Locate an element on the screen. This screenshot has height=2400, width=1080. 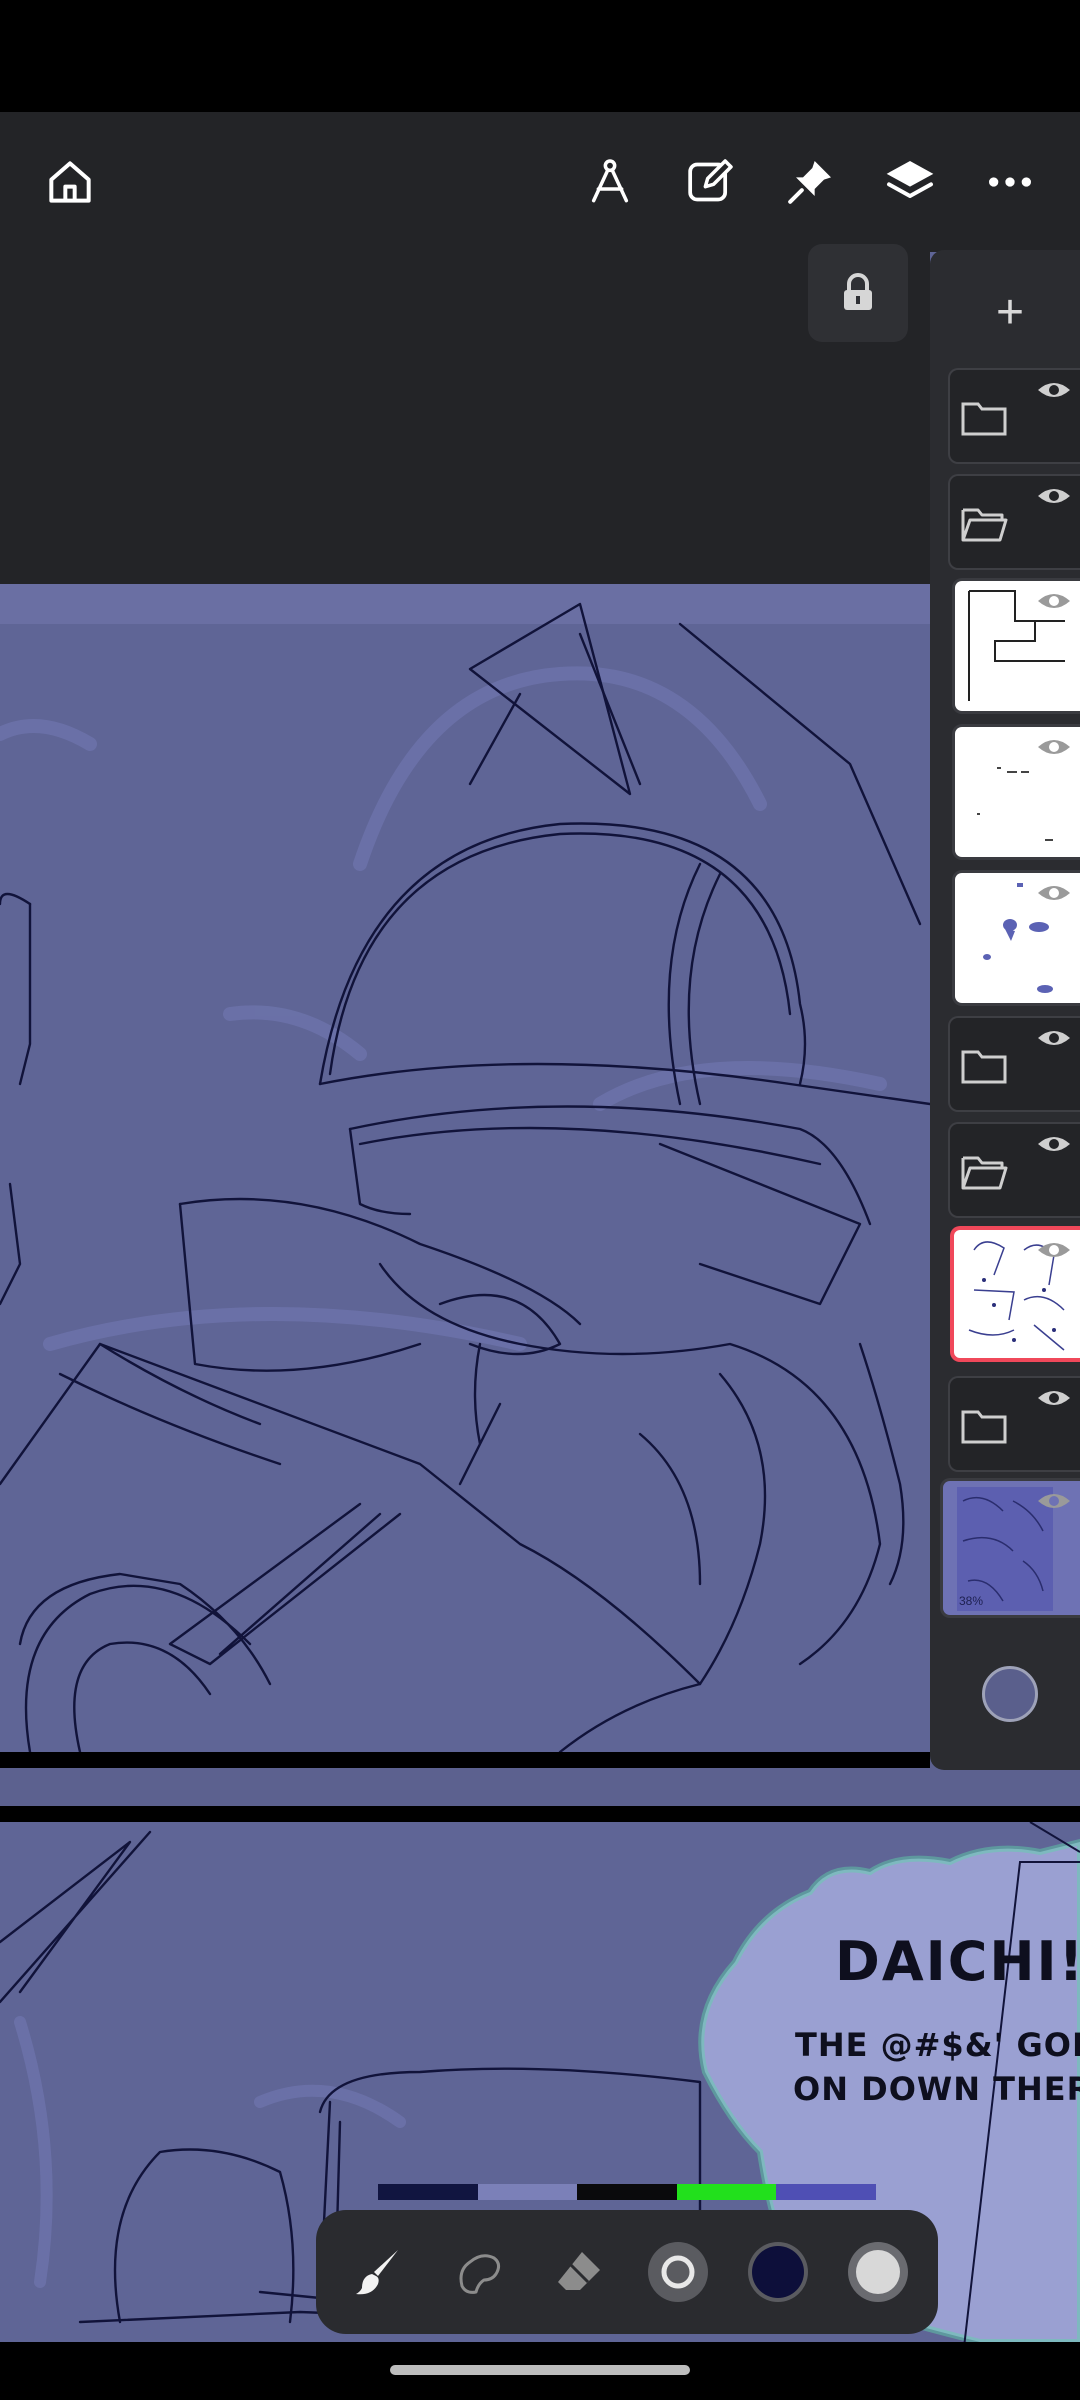
bottom-toolbar is located at coordinates (627, 2272).